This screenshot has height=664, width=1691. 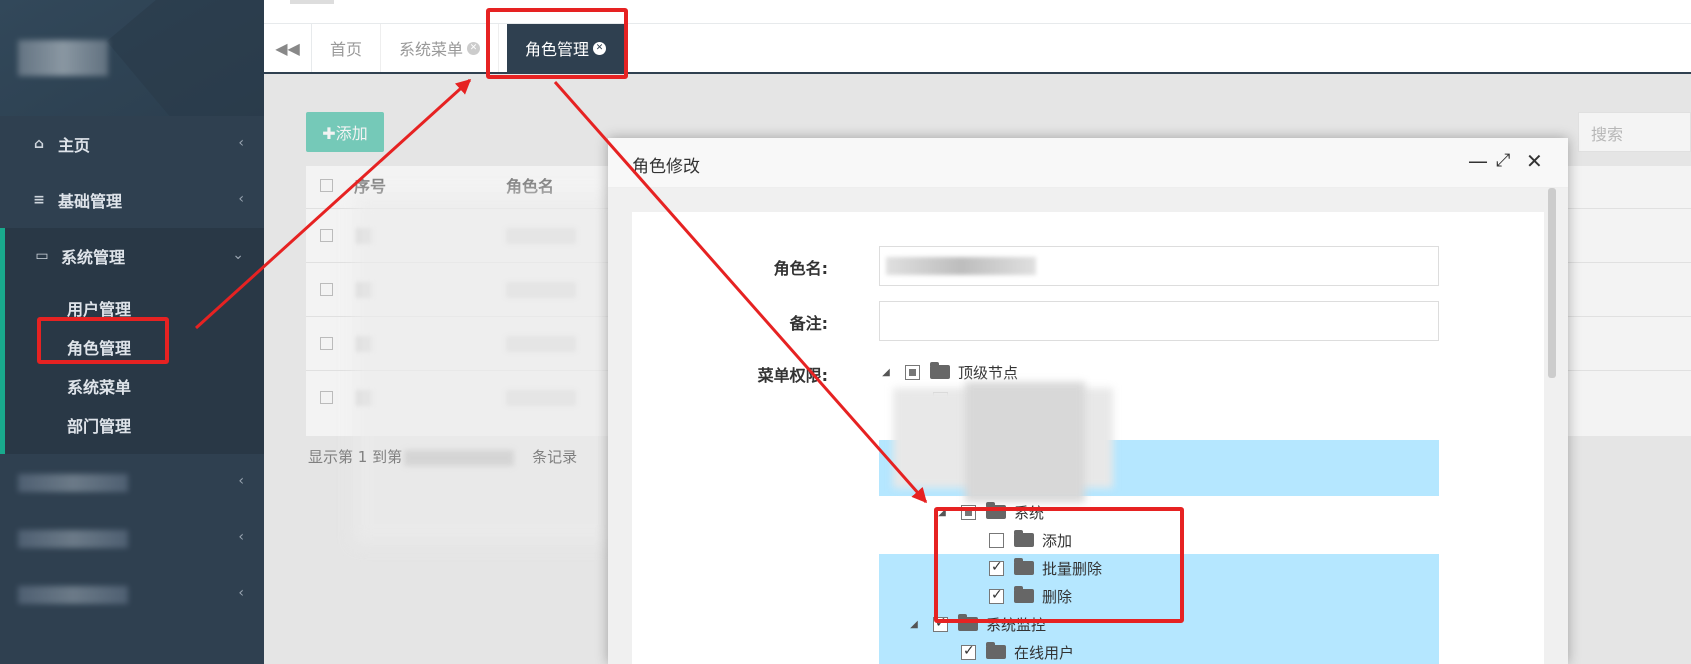 What do you see at coordinates (134, 385) in the screenshot?
I see `sidebar-item-menus: 系统菜单` at bounding box center [134, 385].